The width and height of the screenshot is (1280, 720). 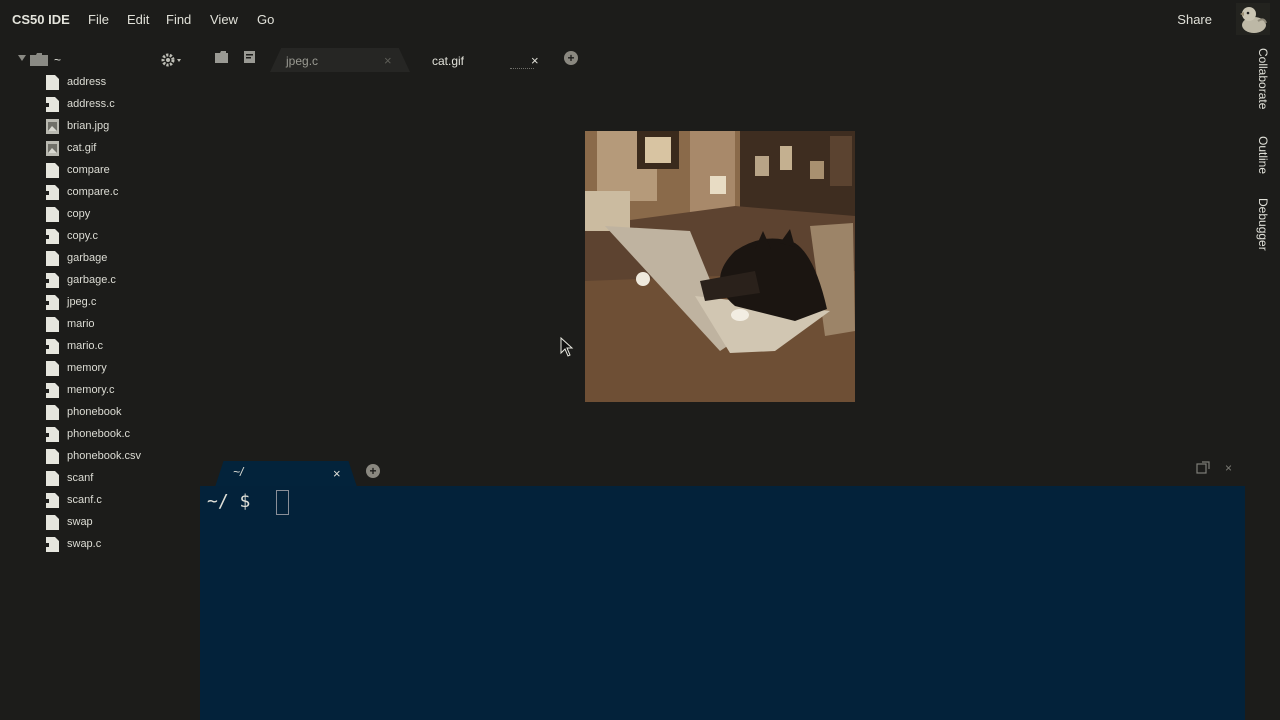 What do you see at coordinates (91, 104) in the screenshot?
I see `file-name: address.c` at bounding box center [91, 104].